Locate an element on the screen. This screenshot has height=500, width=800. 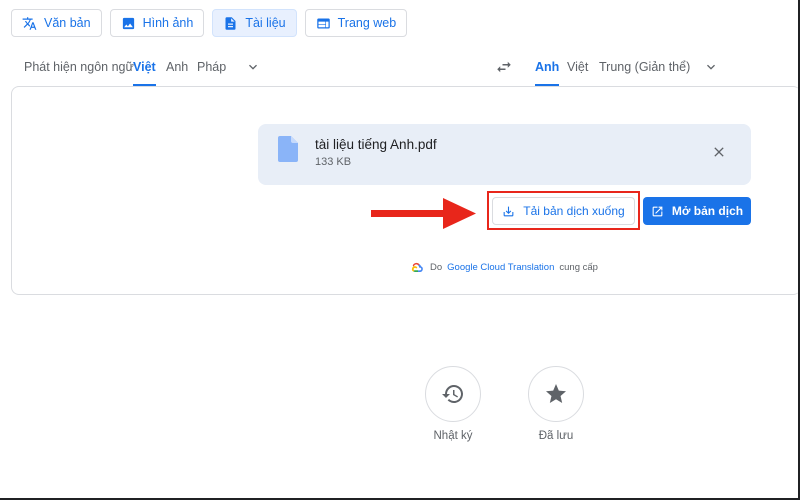
google-cloud-icon is located at coordinates (417, 267).